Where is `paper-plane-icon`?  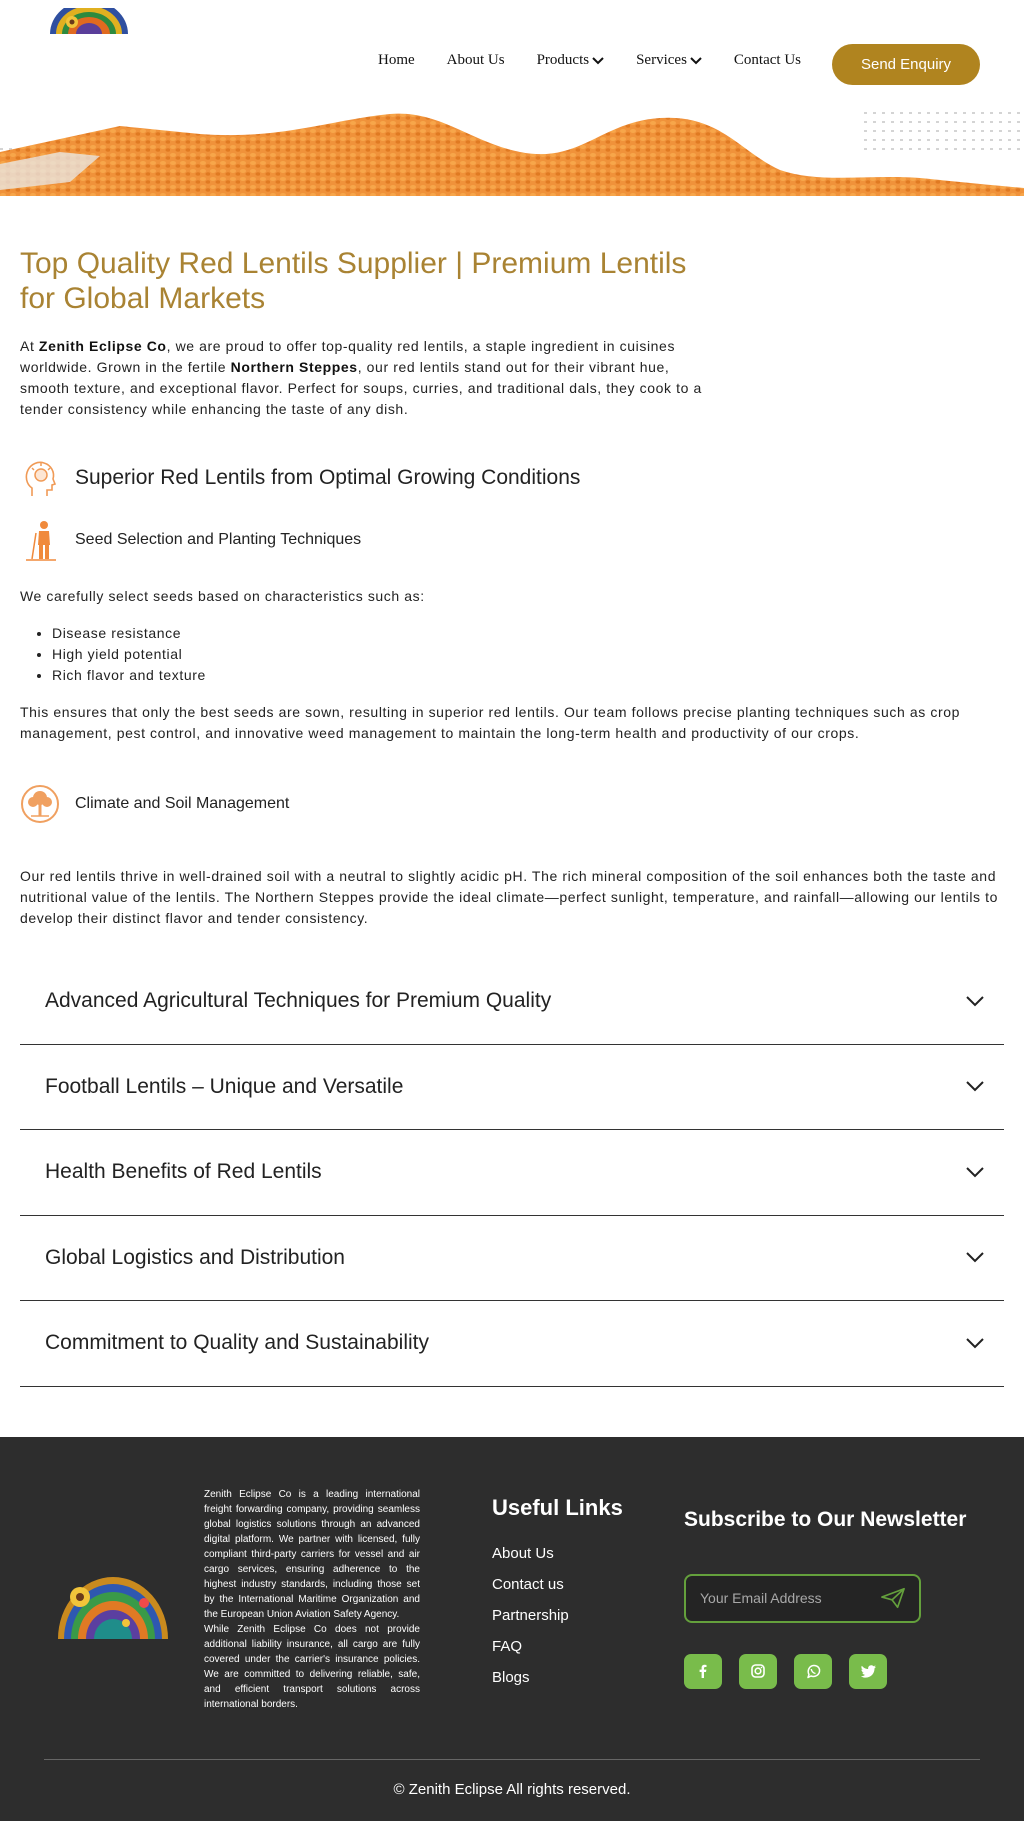
paper-plane-icon is located at coordinates (893, 1598).